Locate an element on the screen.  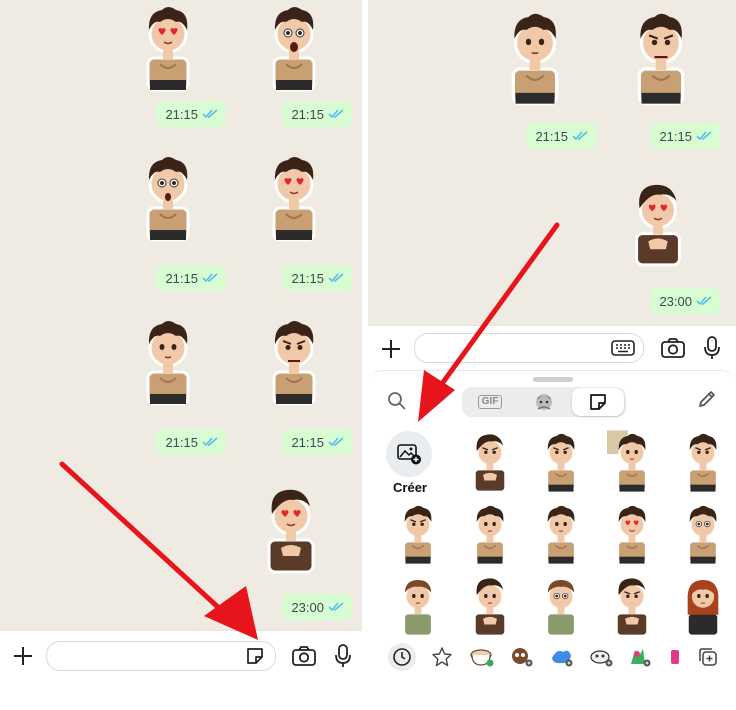
pack-2-icon is located at coordinates (522, 657).